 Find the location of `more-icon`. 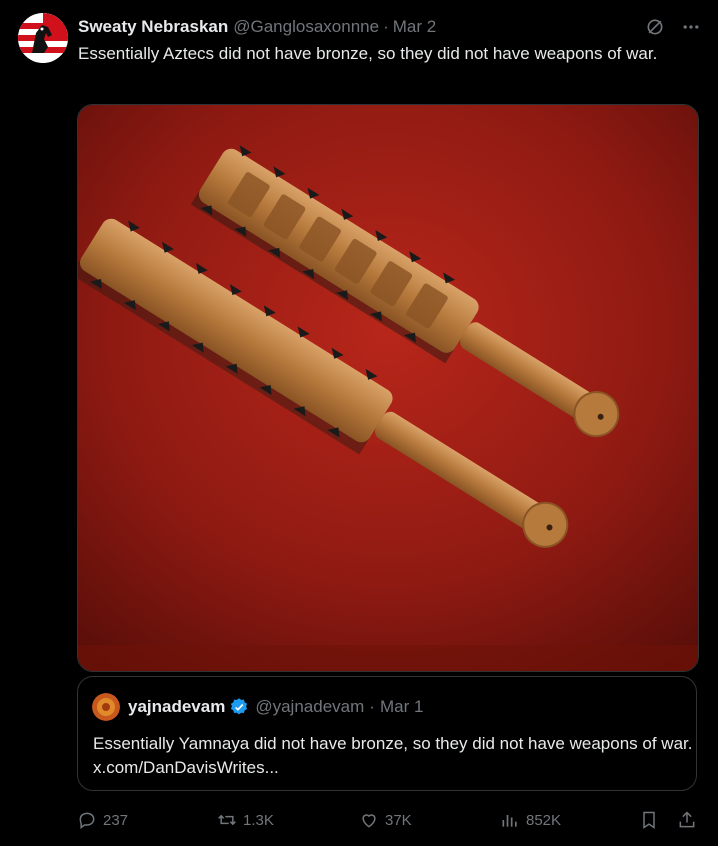

more-icon is located at coordinates (691, 27).